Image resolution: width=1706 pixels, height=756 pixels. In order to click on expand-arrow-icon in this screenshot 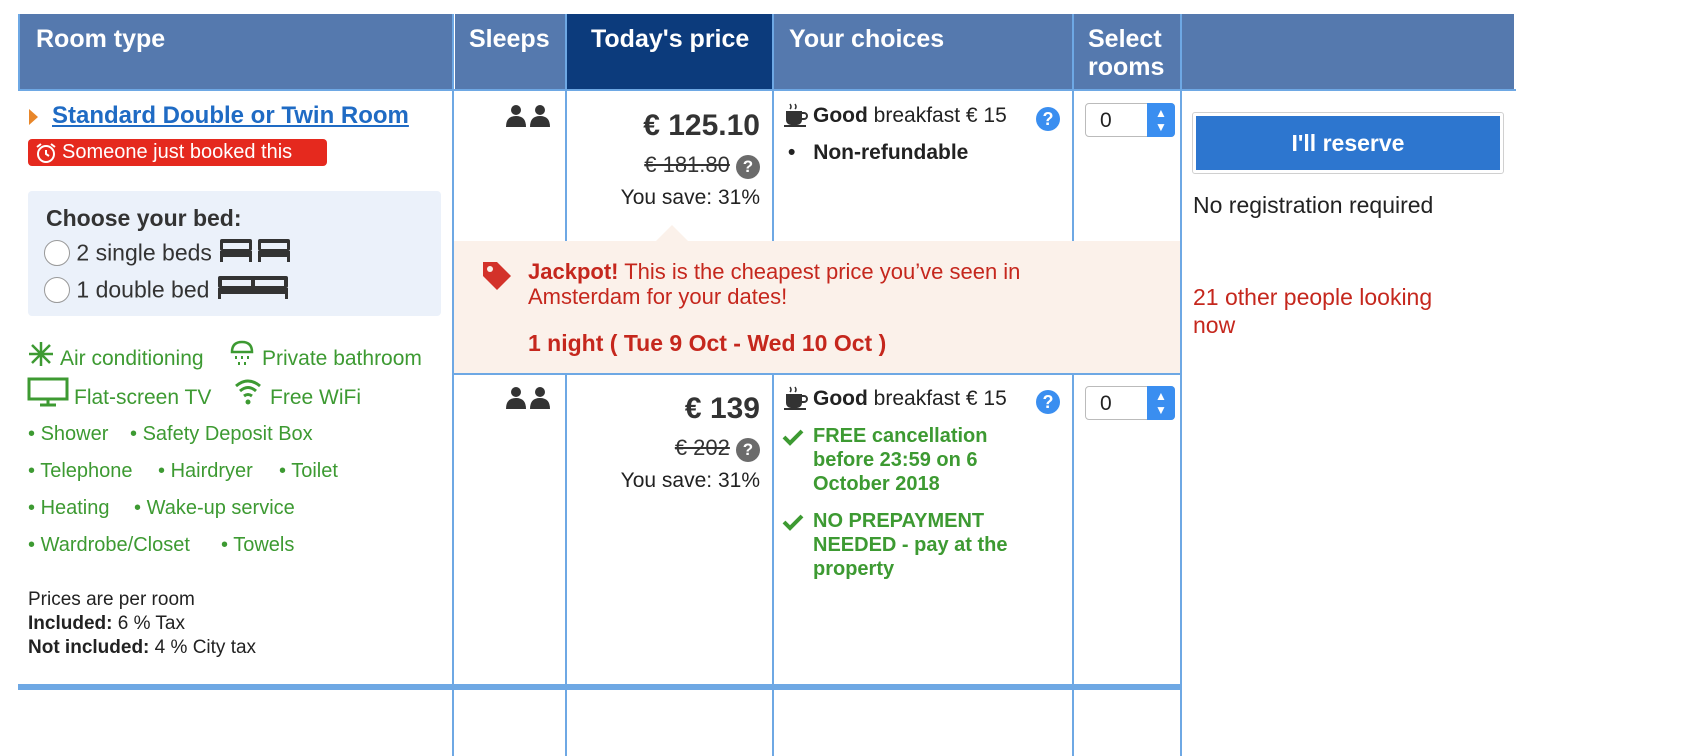, I will do `click(33, 117)`.